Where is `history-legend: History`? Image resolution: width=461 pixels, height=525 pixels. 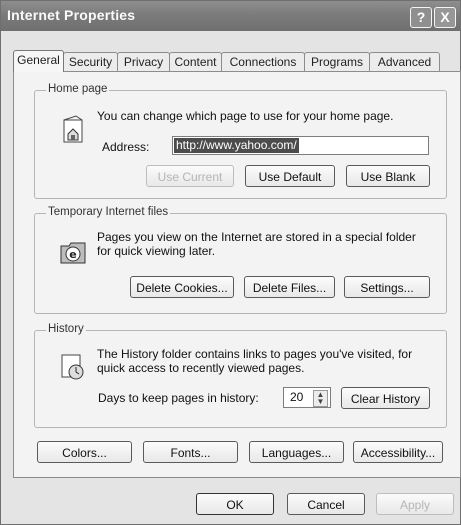
history-legend: History is located at coordinates (66, 329).